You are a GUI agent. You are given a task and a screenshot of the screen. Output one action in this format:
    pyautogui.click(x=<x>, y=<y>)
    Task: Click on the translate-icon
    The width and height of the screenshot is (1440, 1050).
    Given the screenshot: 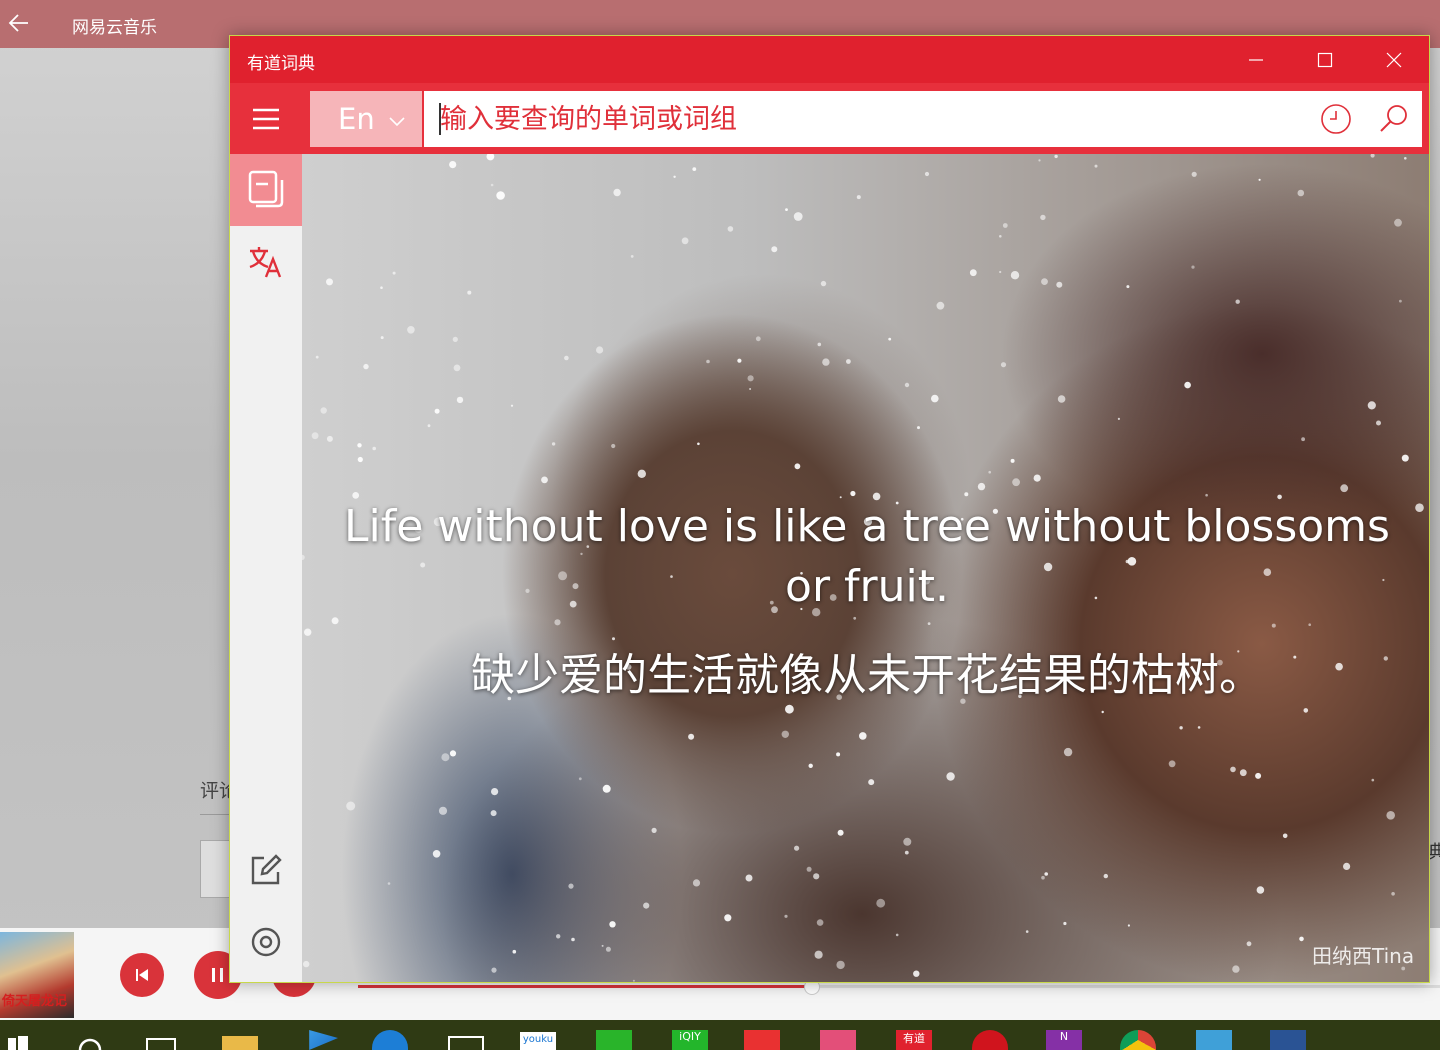 What is the action you would take?
    pyautogui.click(x=265, y=262)
    